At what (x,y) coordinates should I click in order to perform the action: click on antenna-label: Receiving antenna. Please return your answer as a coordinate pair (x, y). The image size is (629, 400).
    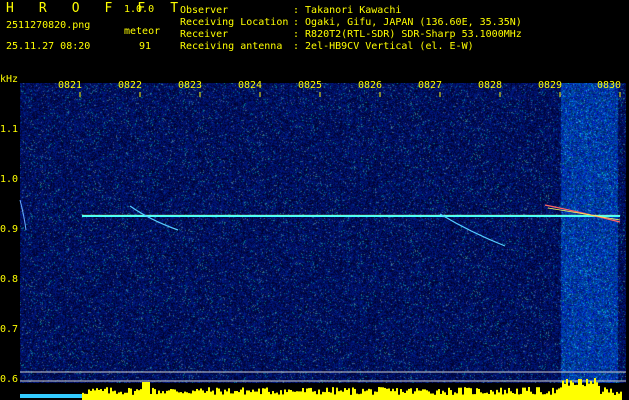
    Looking at the image, I should click on (231, 46).